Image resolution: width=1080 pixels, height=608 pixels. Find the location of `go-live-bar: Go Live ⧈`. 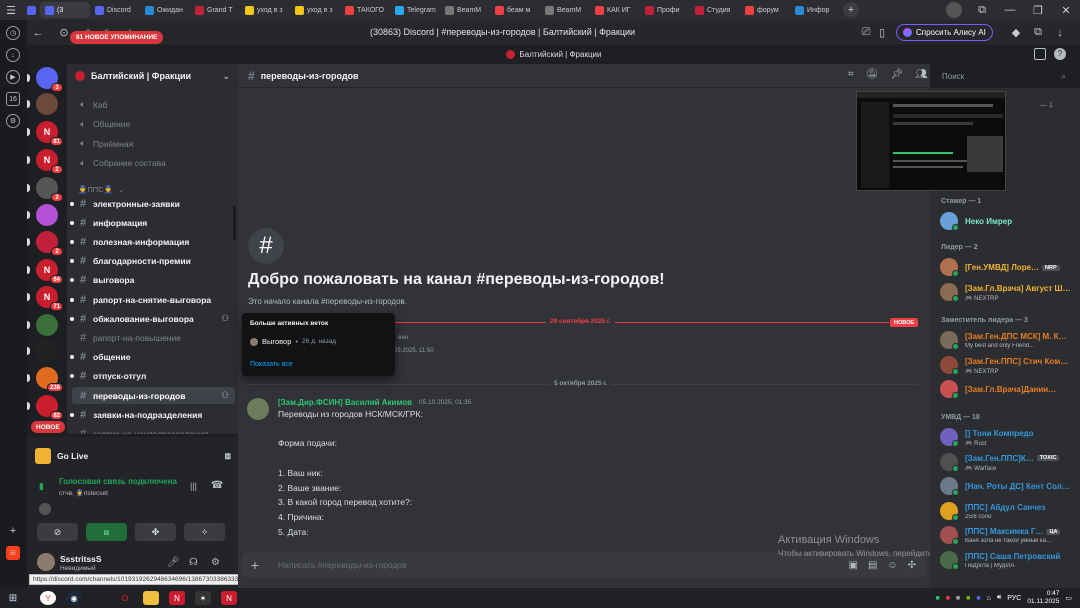

go-live-bar: Go Live ⧈ is located at coordinates (133, 456).